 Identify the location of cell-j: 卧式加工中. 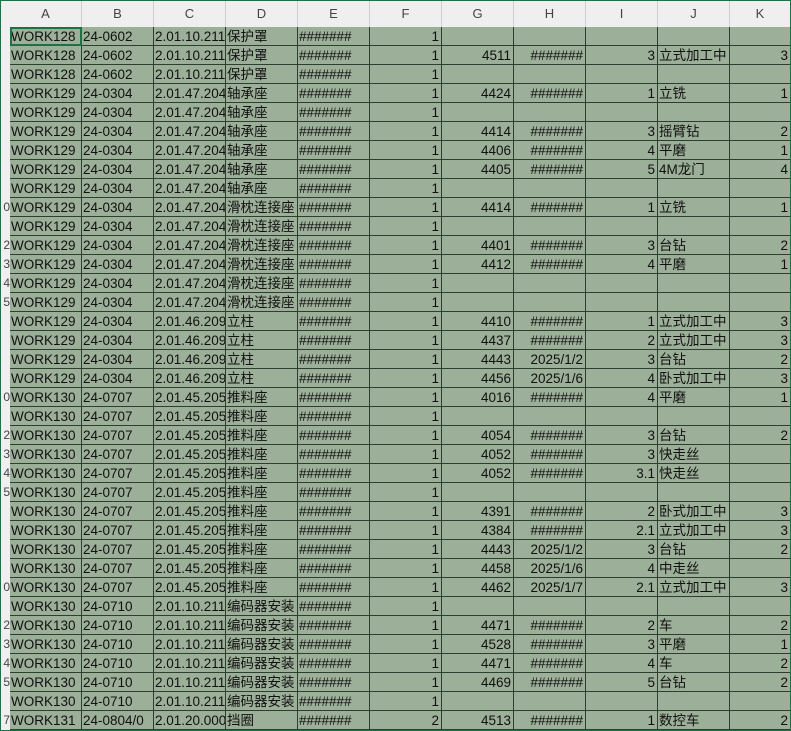
(694, 378).